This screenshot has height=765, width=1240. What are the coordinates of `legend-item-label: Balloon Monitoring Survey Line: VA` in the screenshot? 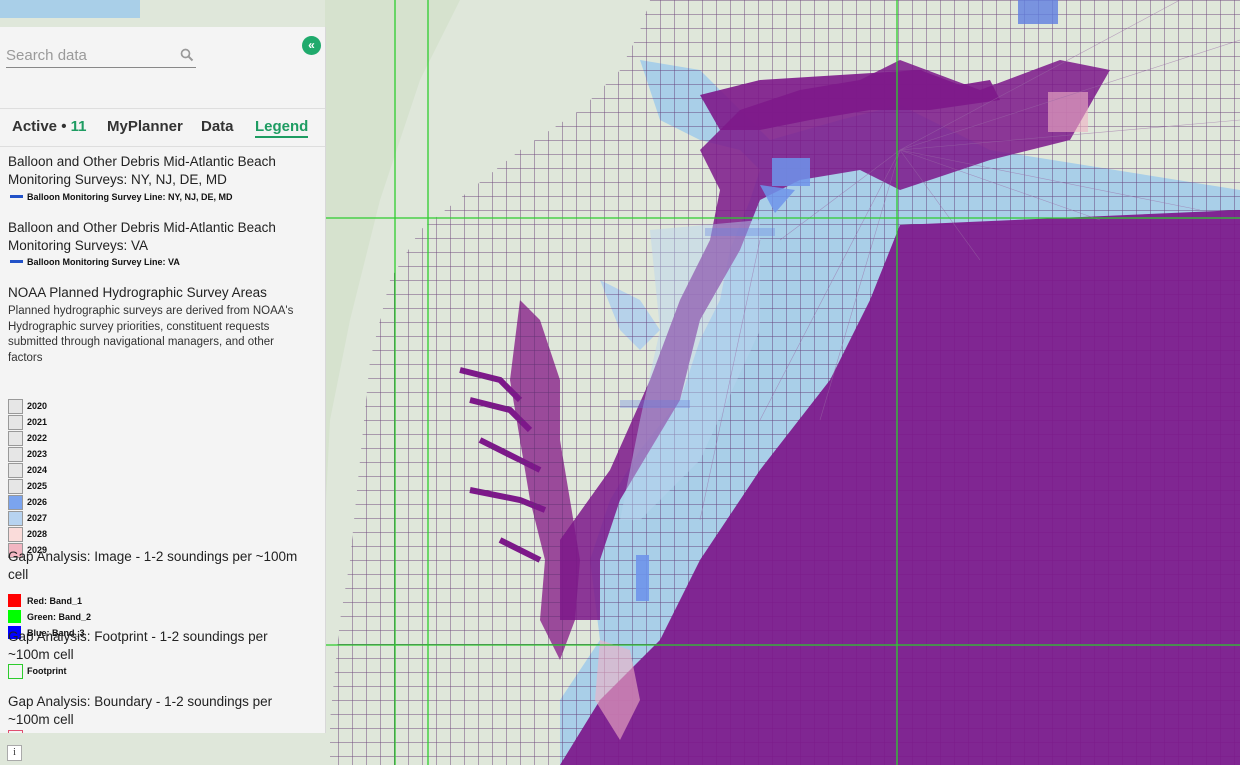 It's located at (103, 262).